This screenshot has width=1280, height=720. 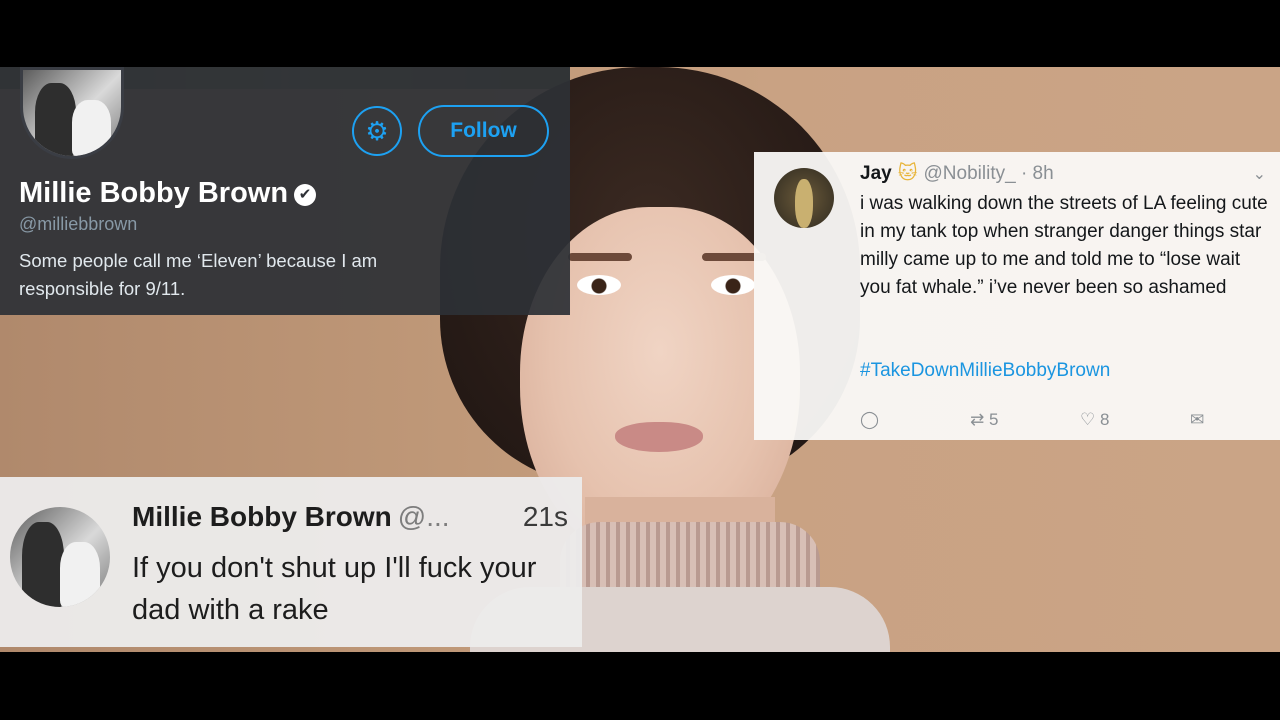 What do you see at coordinates (876, 173) in the screenshot?
I see `tweet-author-name: Jay` at bounding box center [876, 173].